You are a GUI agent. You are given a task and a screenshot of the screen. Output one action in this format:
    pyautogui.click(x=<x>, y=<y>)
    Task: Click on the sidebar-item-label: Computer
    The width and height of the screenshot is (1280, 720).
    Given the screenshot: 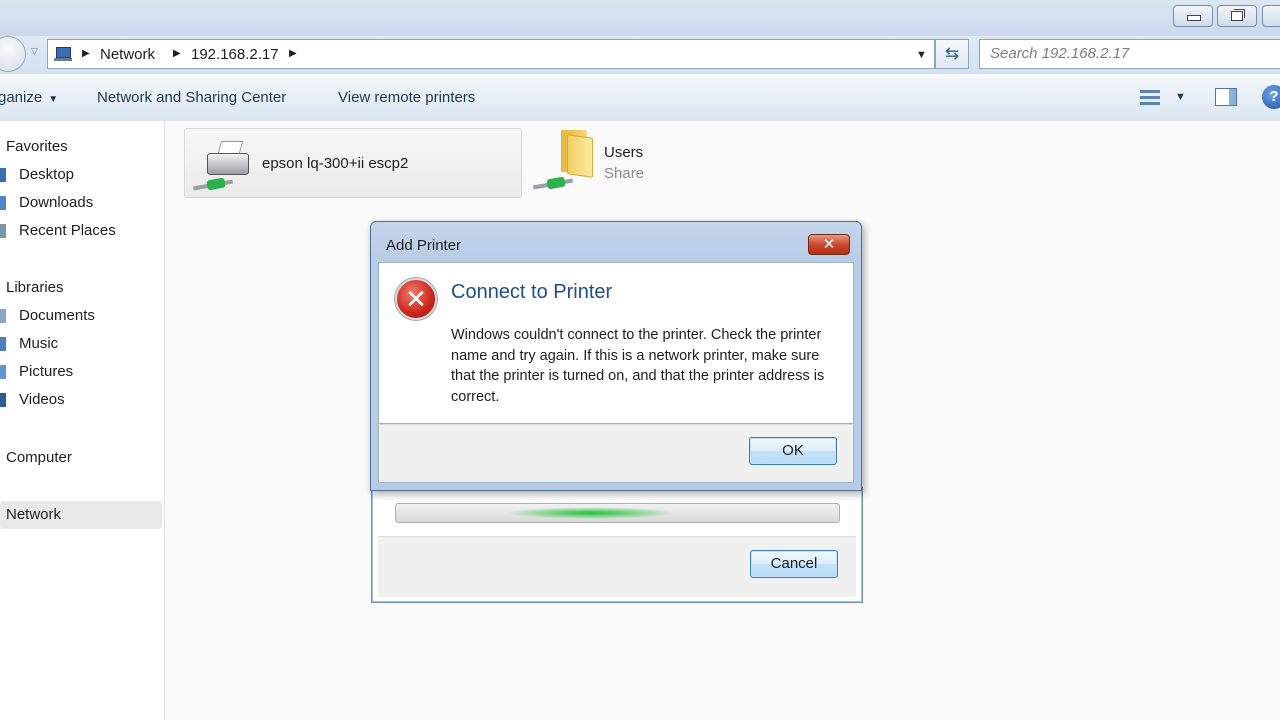 What is the action you would take?
    pyautogui.click(x=39, y=457)
    